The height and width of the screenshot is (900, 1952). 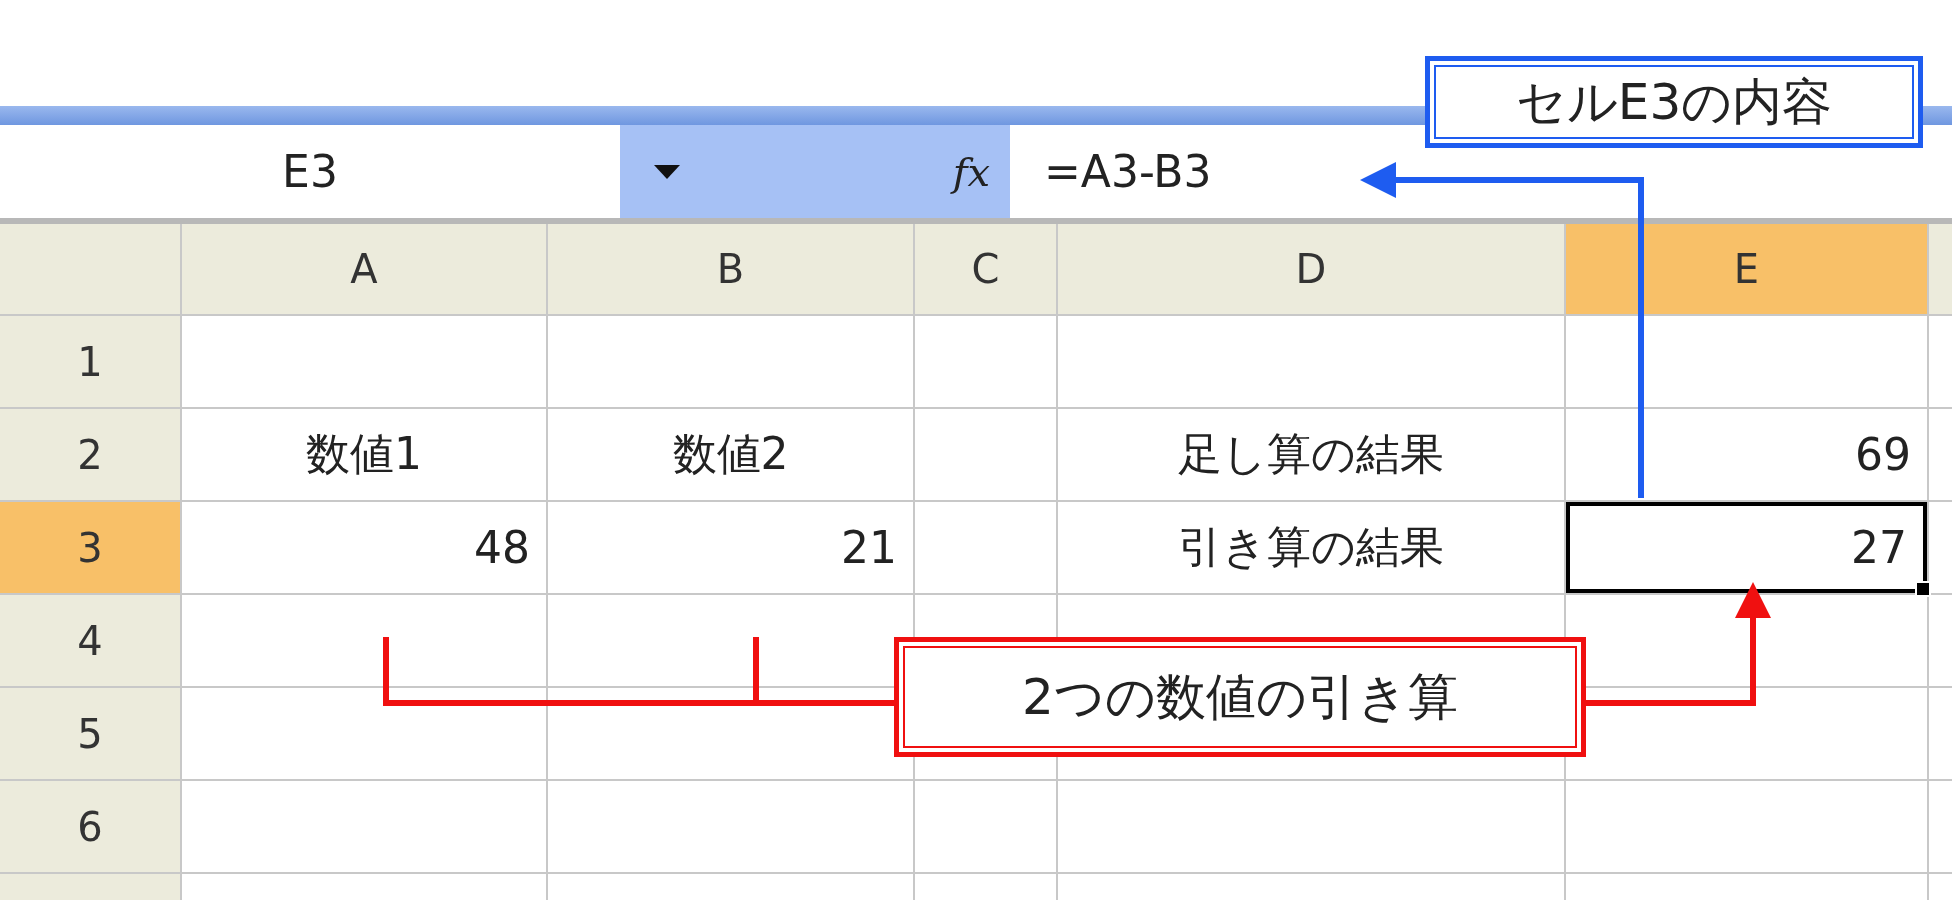 What do you see at coordinates (90, 269) in the screenshot?
I see `select-all-corner` at bounding box center [90, 269].